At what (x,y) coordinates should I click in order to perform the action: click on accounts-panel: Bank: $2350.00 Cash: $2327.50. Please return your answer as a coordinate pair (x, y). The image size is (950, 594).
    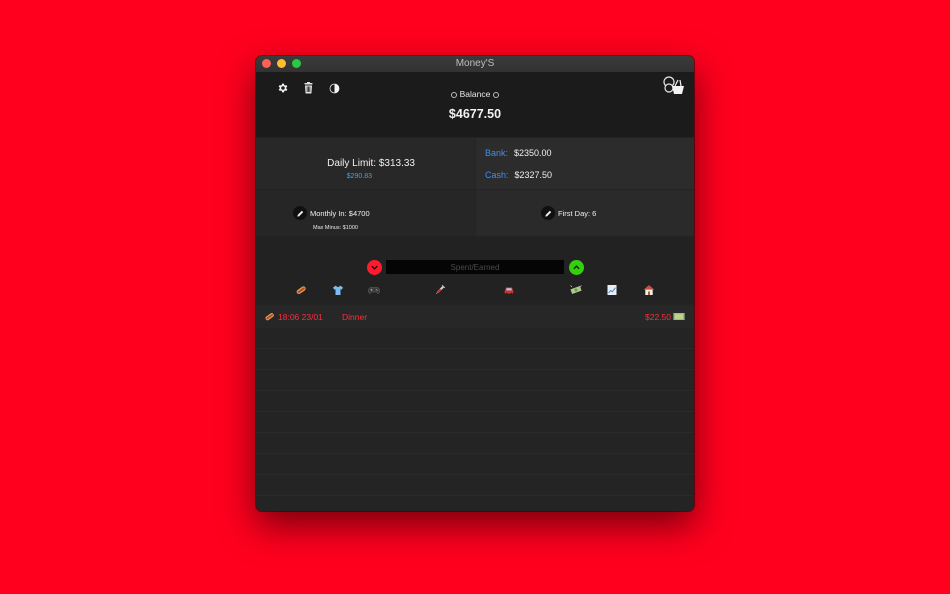
    Looking at the image, I should click on (585, 163).